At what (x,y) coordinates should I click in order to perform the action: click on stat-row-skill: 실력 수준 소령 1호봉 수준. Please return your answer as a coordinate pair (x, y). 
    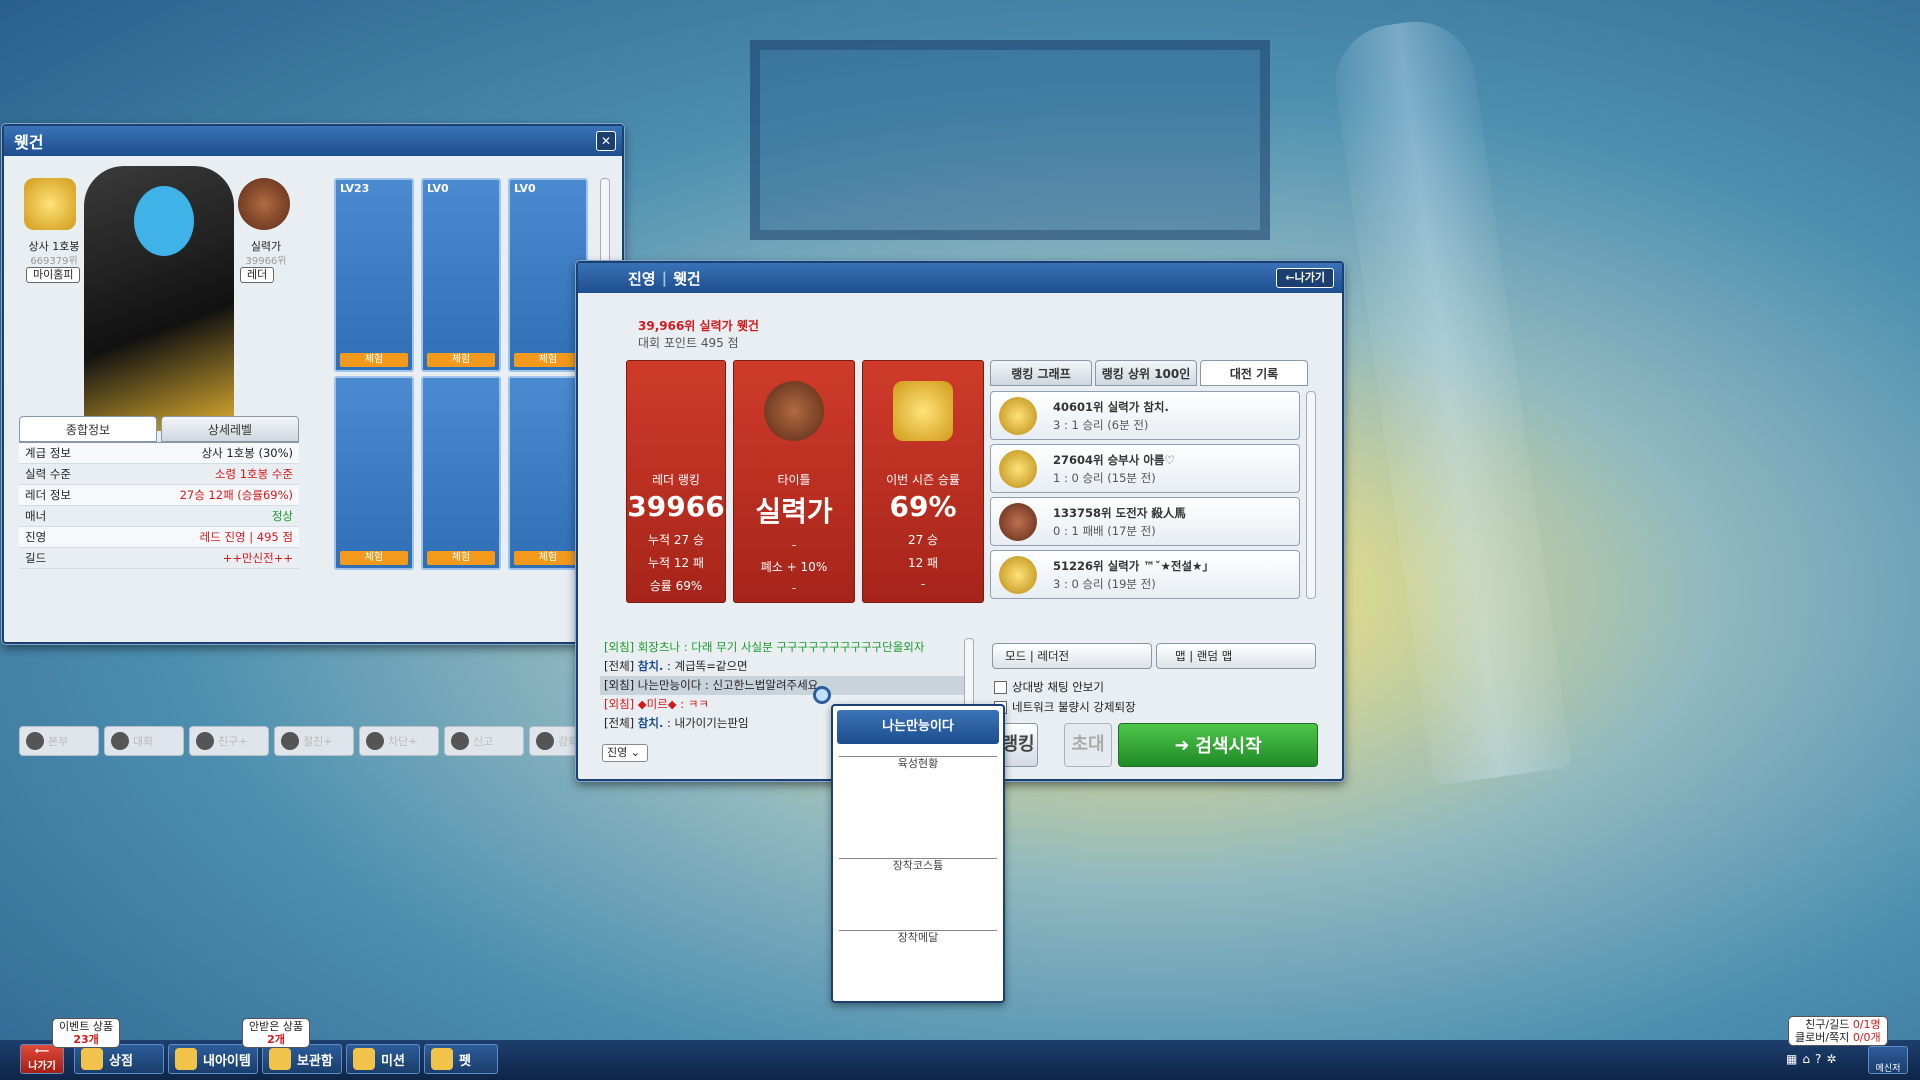
    Looking at the image, I should click on (159, 474).